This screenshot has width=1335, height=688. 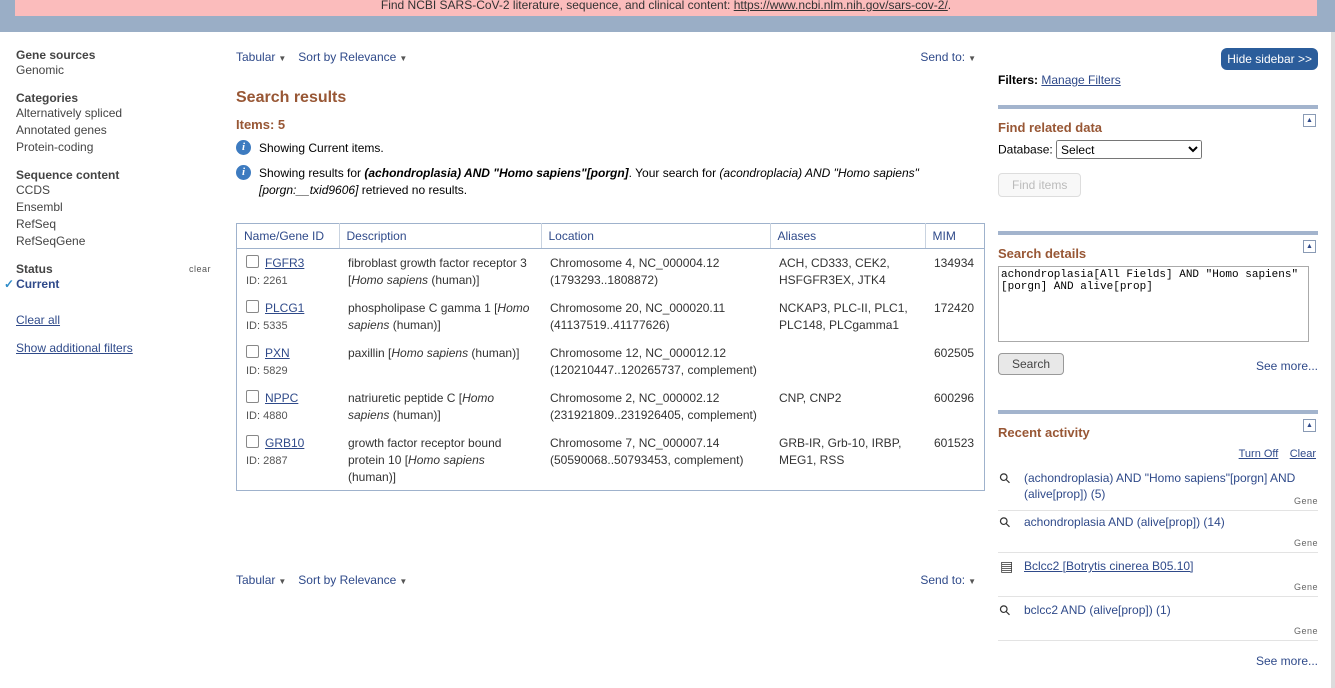 I want to click on document-icon: ▤, so click(x=1007, y=566).